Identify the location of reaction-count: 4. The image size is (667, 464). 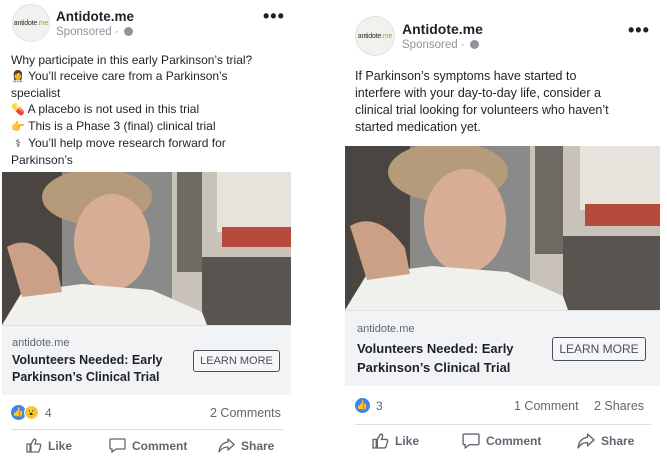
(48, 412).